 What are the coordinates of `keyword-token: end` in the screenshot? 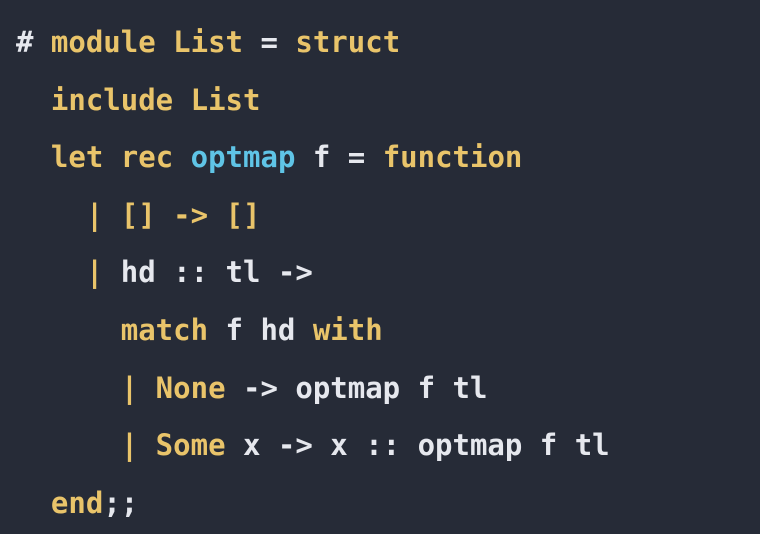 It's located at (77, 502).